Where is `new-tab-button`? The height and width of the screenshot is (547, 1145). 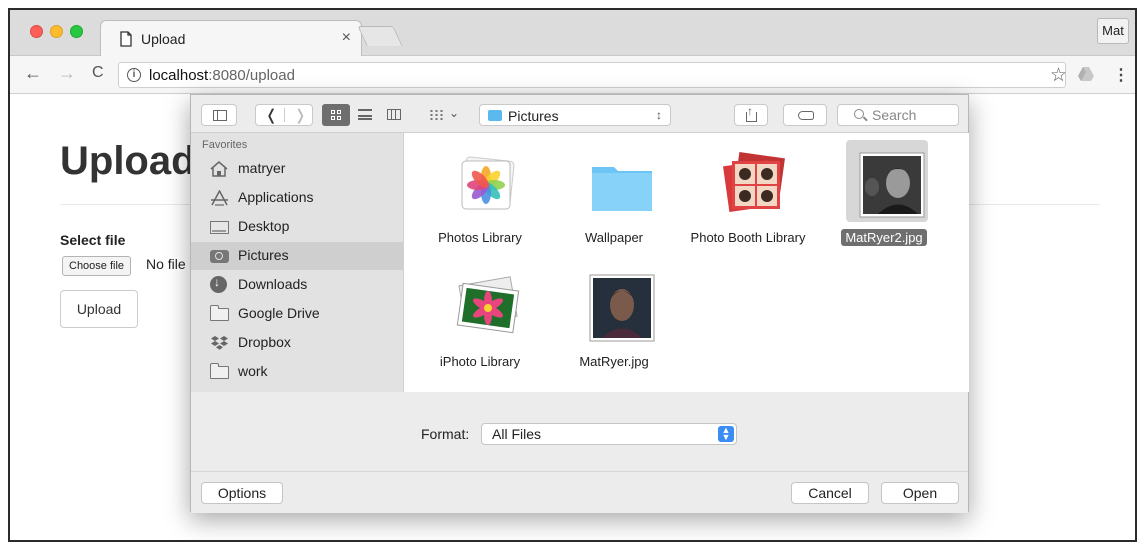 new-tab-button is located at coordinates (380, 36).